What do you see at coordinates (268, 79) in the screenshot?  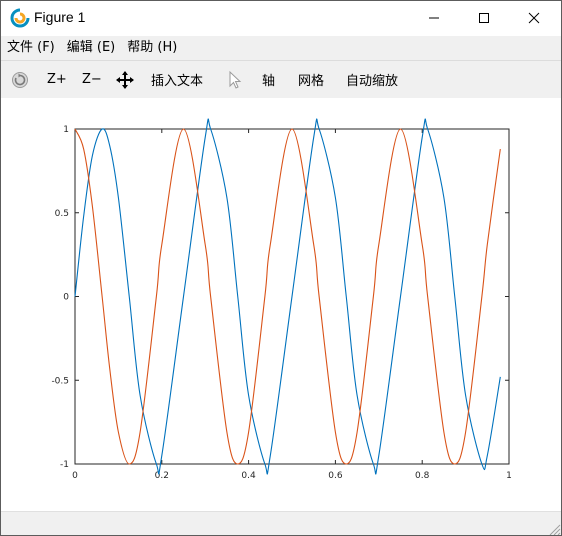 I see `axis-button: 轴` at bounding box center [268, 79].